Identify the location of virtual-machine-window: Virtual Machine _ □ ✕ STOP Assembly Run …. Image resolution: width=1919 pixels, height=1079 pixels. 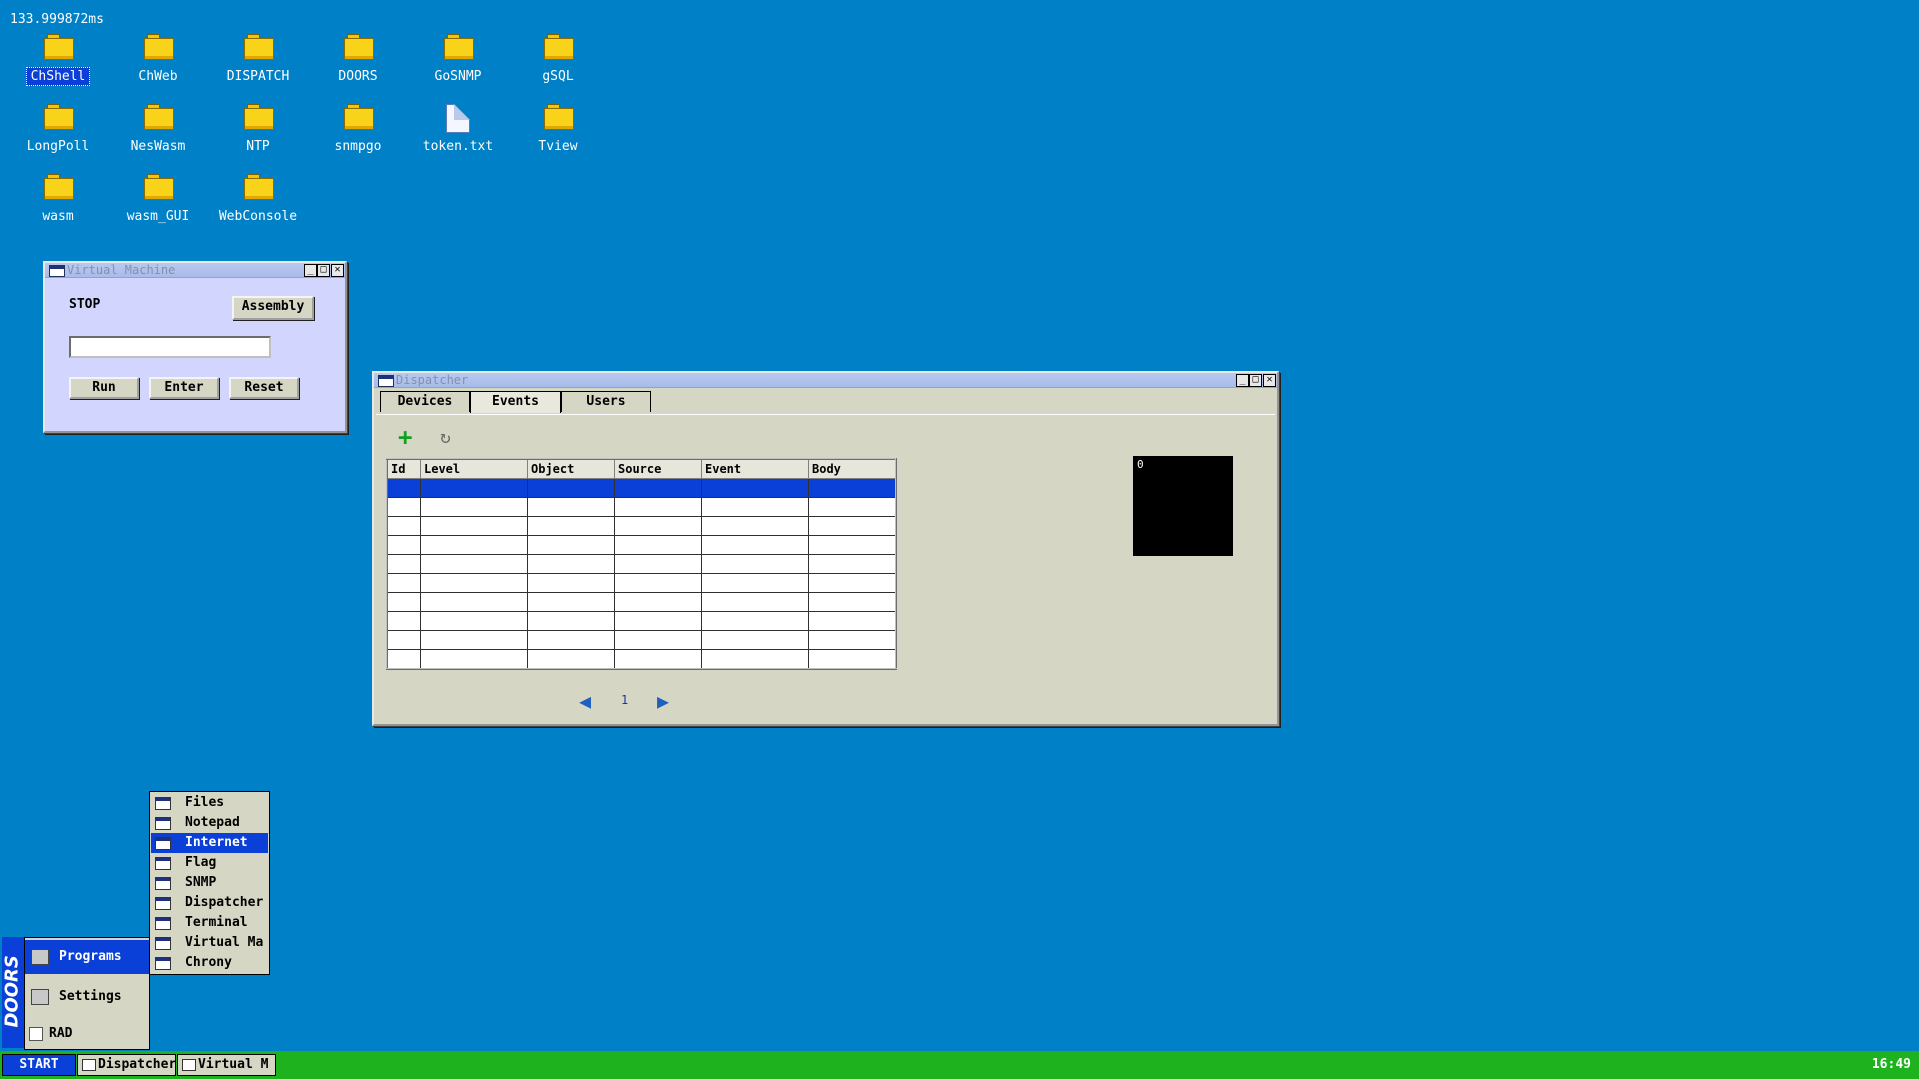
(195, 347).